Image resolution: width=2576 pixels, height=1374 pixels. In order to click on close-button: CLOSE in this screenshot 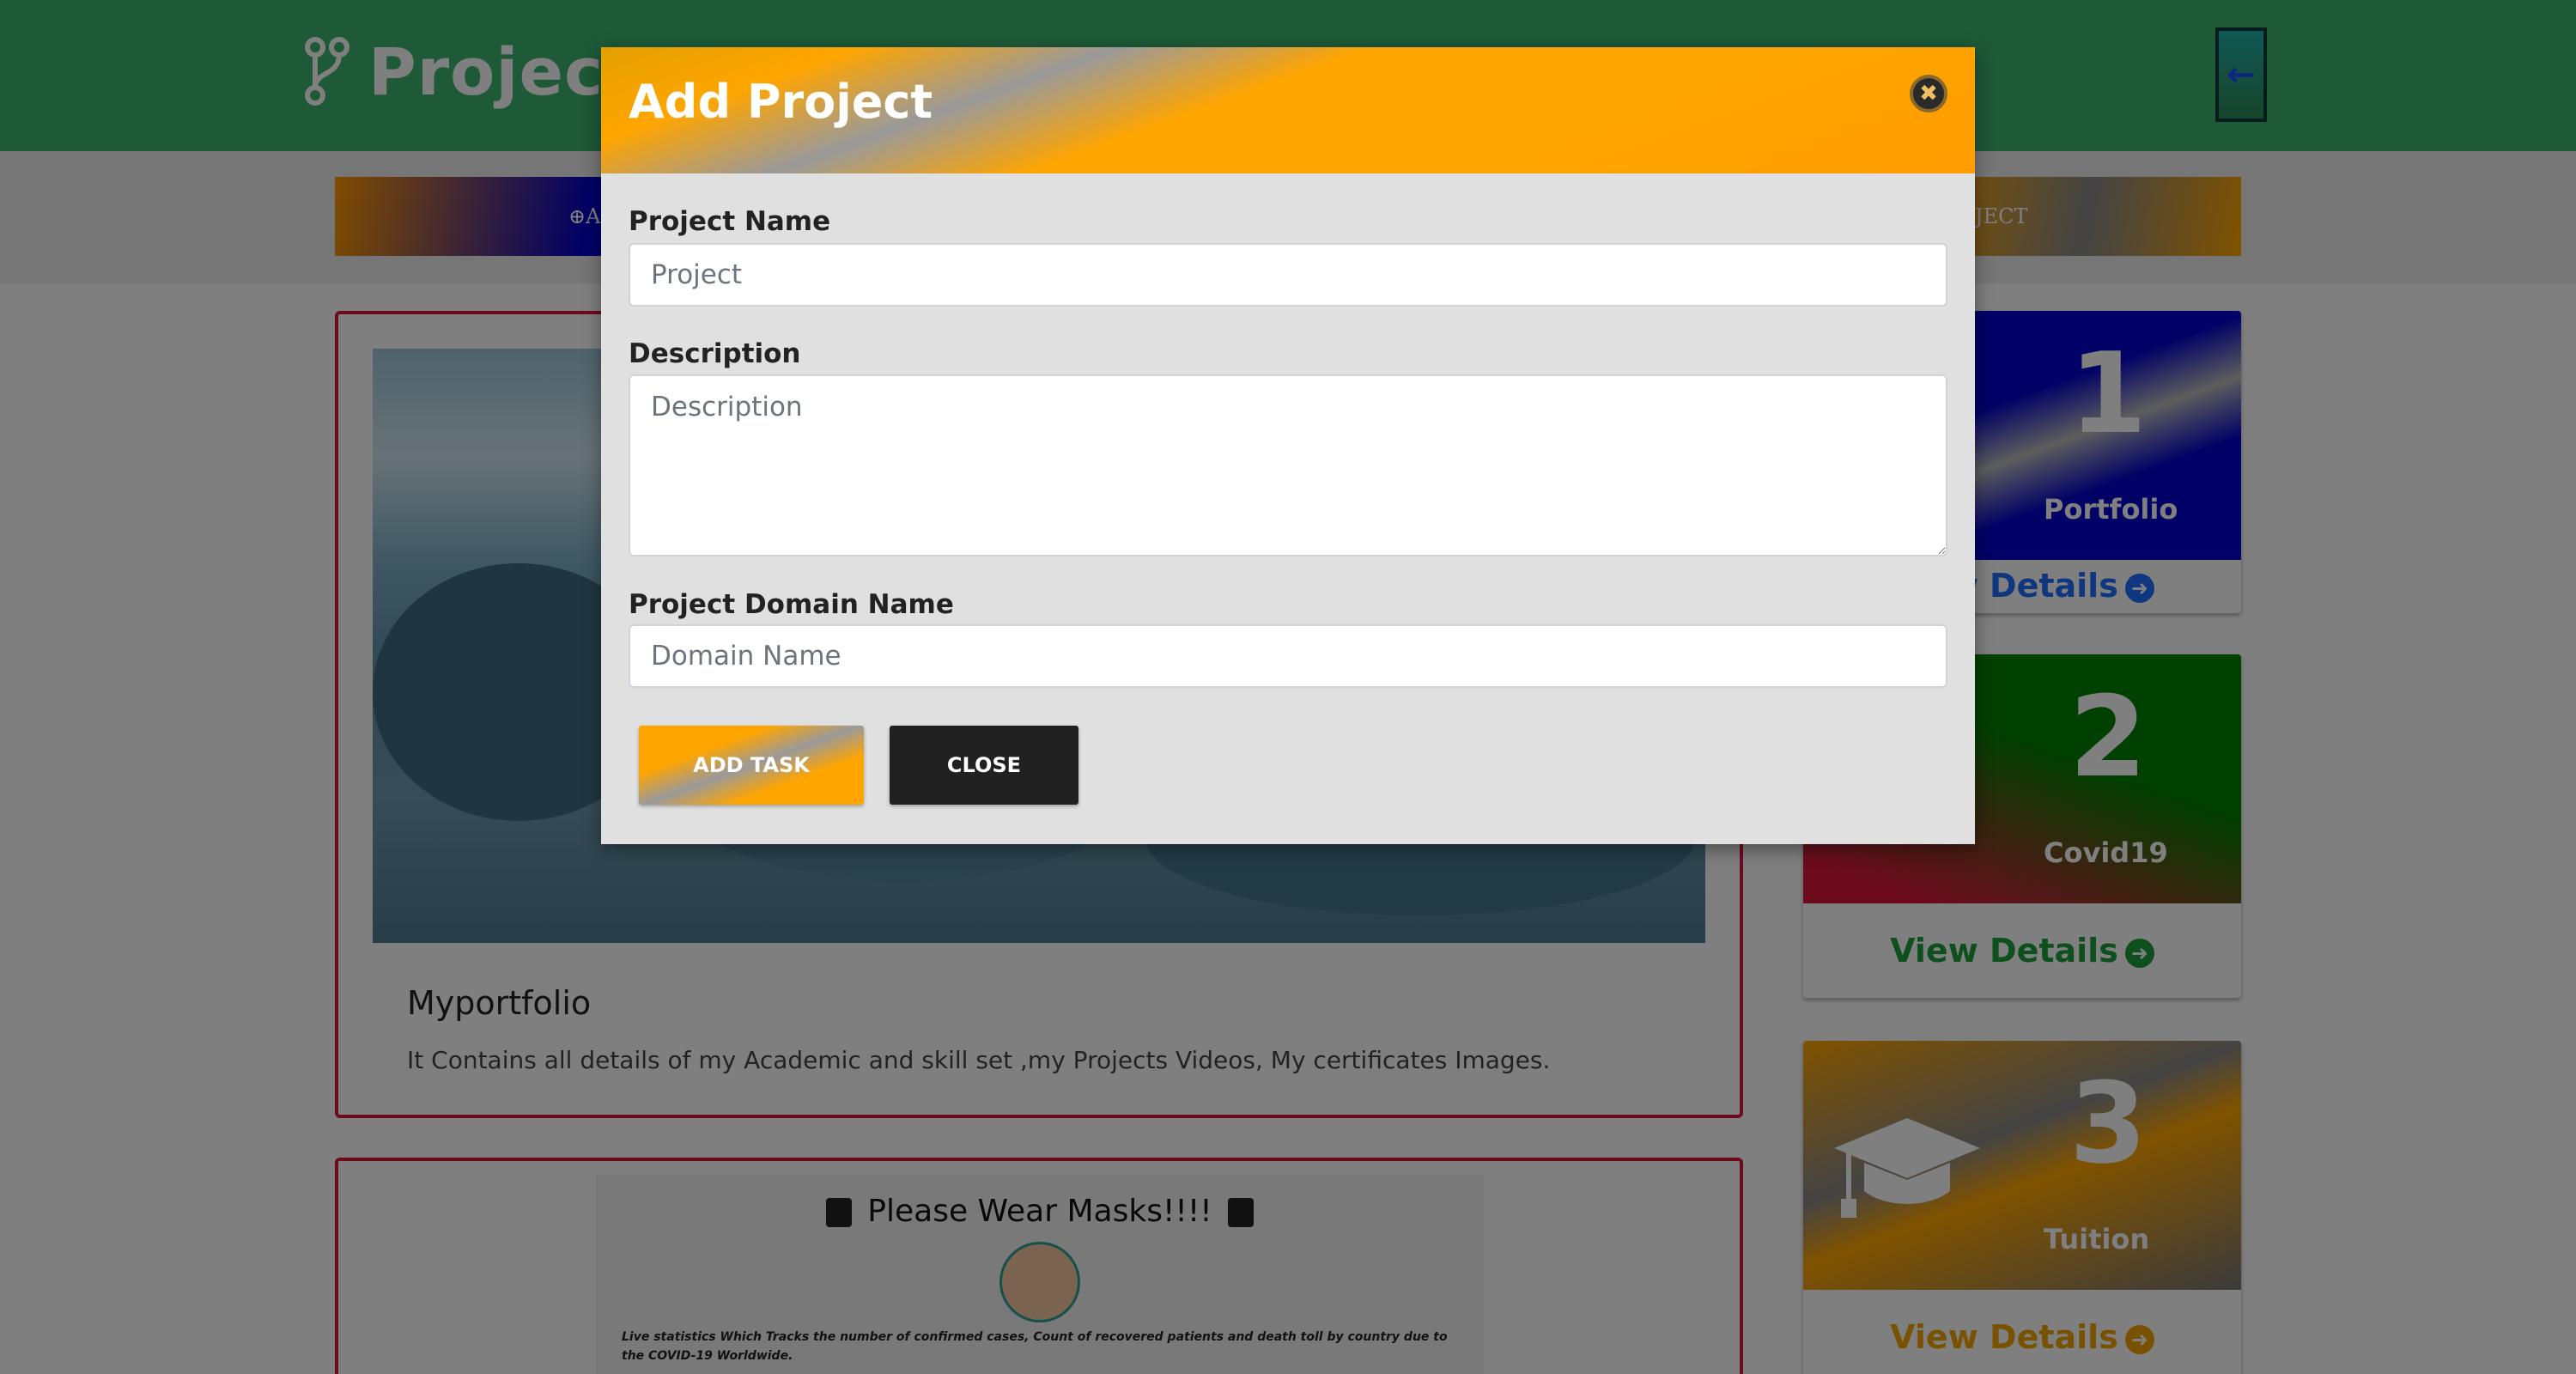, I will do `click(984, 765)`.